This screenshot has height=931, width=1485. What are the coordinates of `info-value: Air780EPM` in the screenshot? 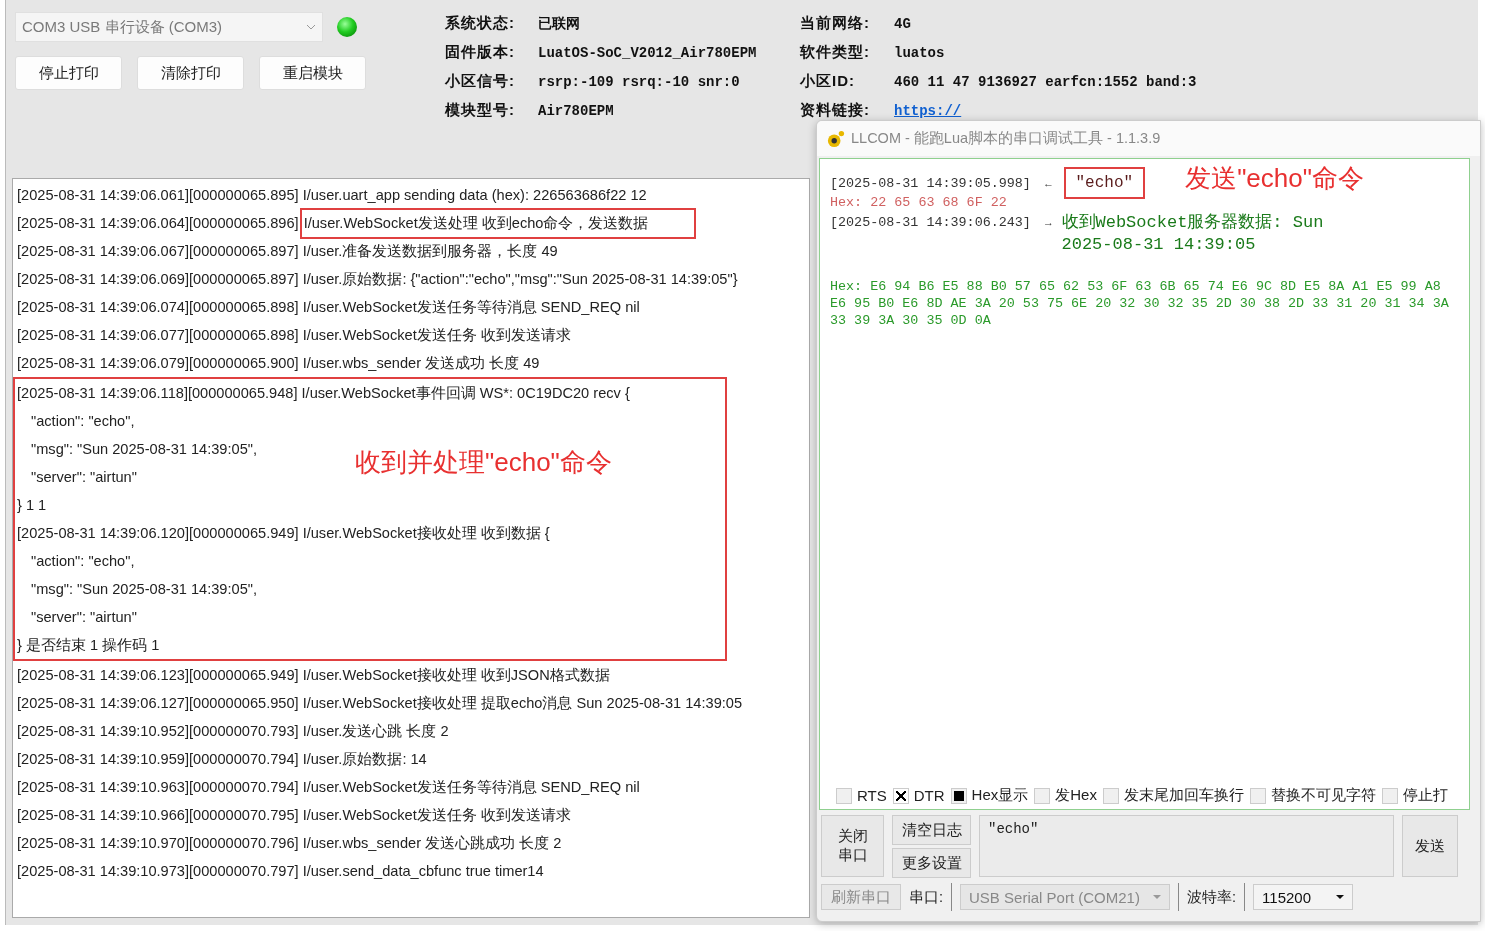 It's located at (576, 110).